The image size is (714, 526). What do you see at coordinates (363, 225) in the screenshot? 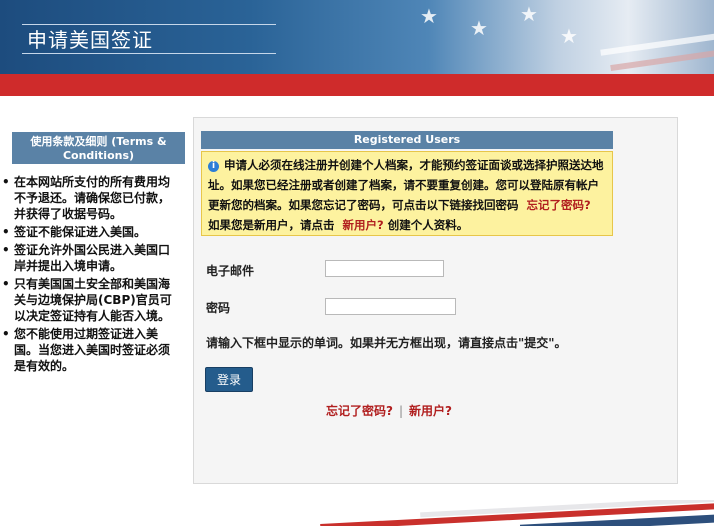
I see `notice-new-user-link: 新用户?` at bounding box center [363, 225].